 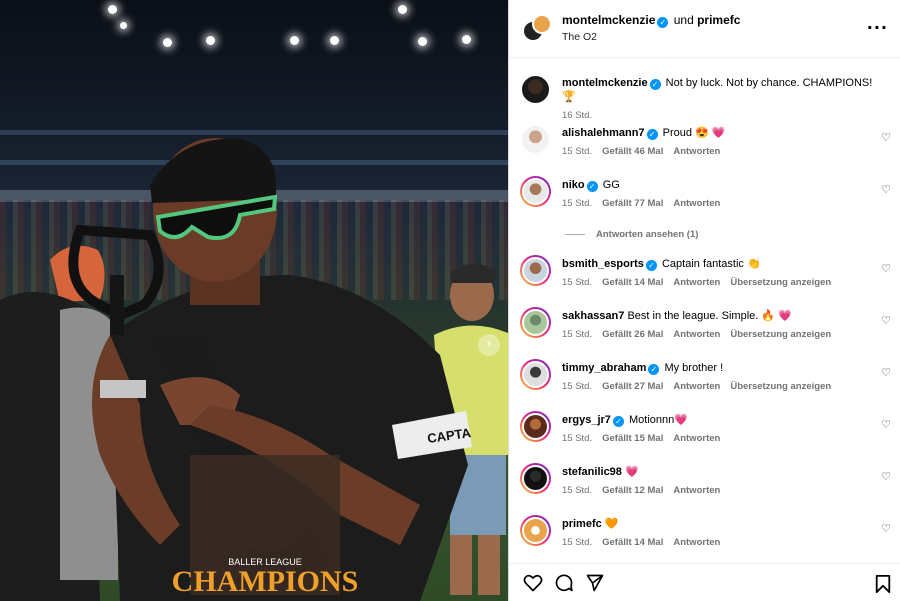 What do you see at coordinates (603, 264) in the screenshot?
I see `comment-username: bsmith_esports` at bounding box center [603, 264].